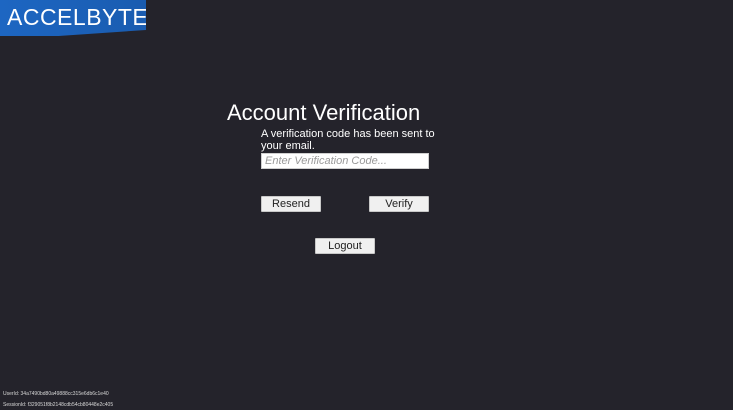  Describe the element at coordinates (345, 161) in the screenshot. I see `verification-code-input` at that location.